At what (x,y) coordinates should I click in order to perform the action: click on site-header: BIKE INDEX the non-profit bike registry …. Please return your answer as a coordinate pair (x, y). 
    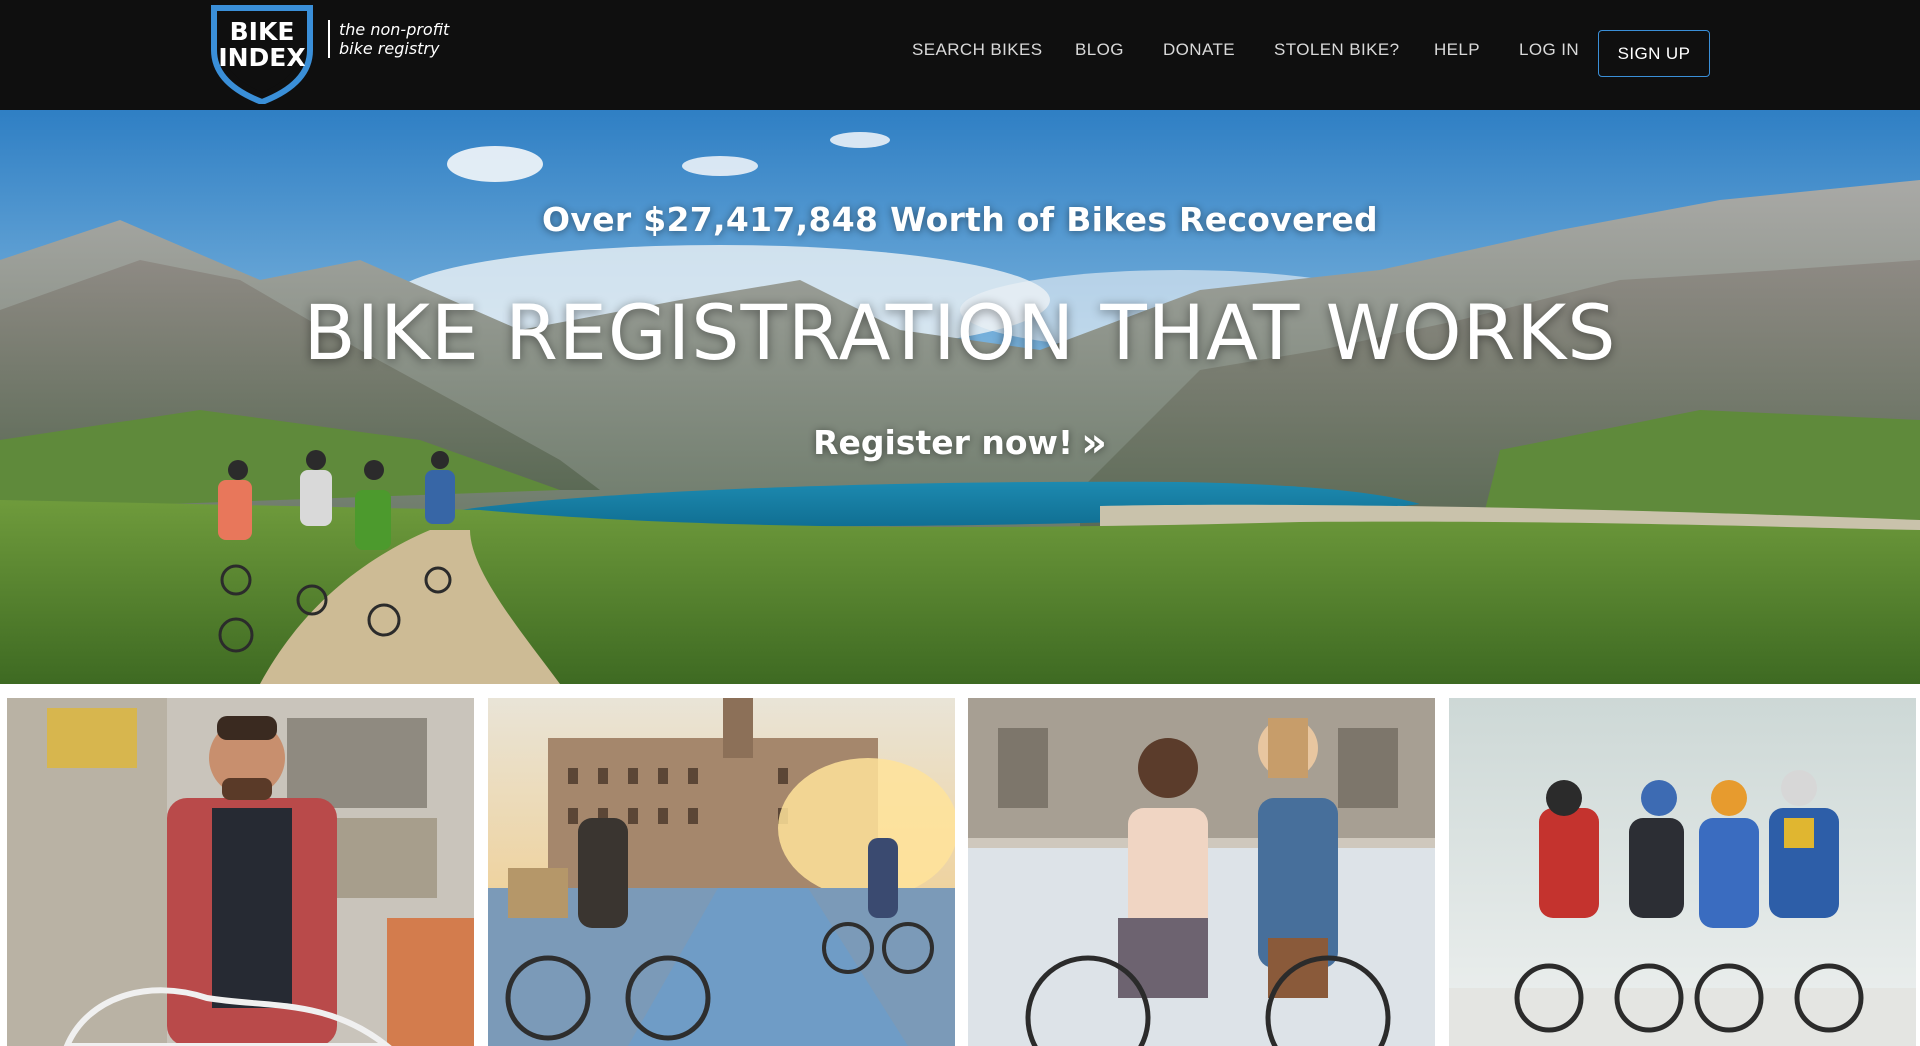
    Looking at the image, I should click on (960, 55).